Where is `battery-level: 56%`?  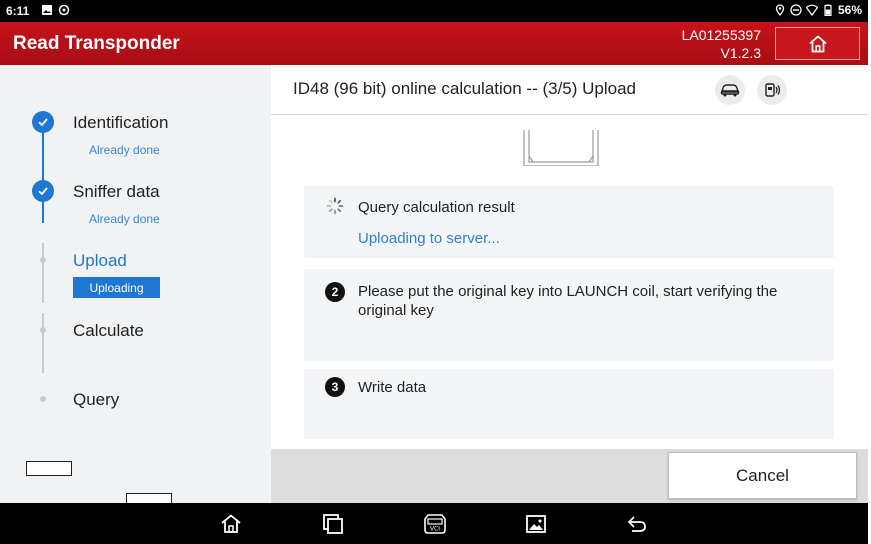 battery-level: 56% is located at coordinates (849, 10).